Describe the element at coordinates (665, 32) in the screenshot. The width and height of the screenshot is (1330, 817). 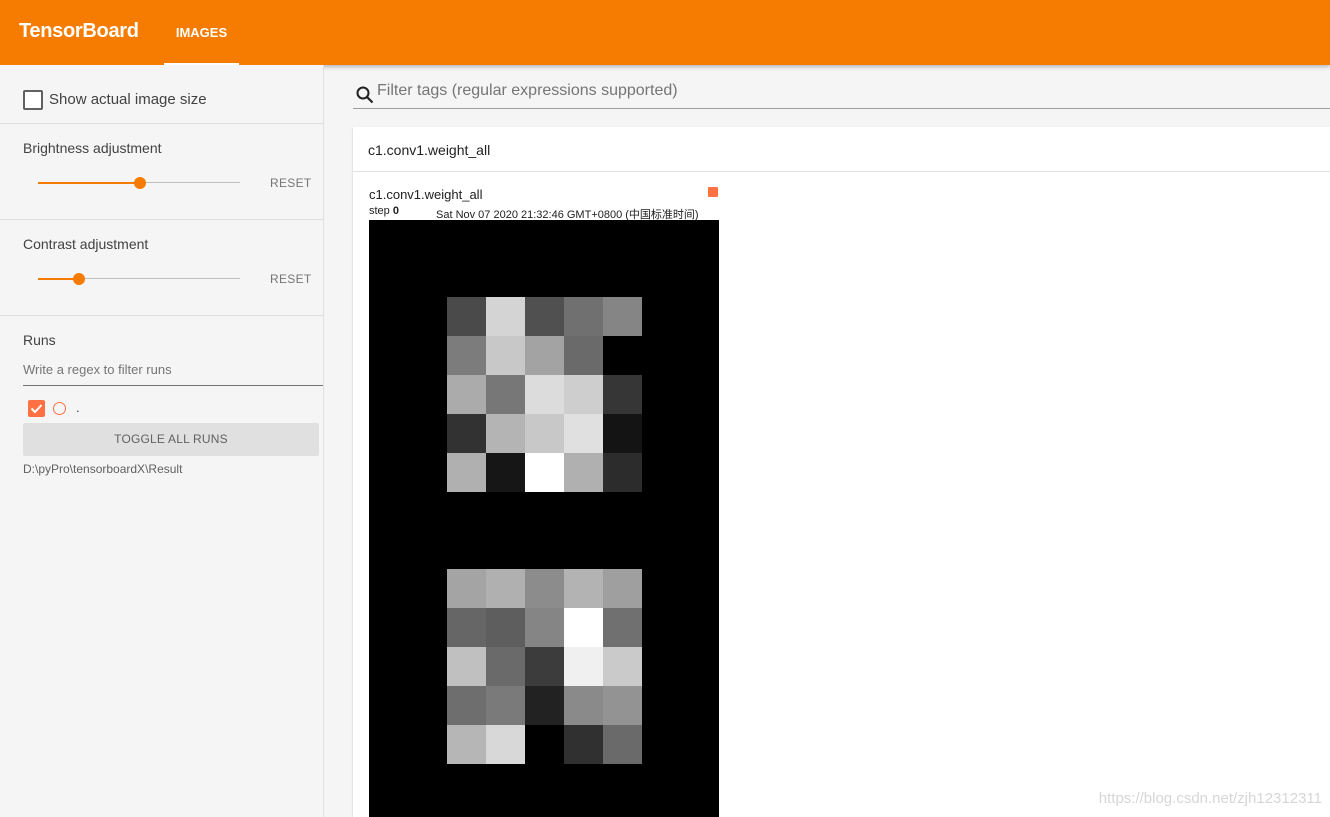
I see `top-app-bar: TensorBoard IMAGES` at that location.